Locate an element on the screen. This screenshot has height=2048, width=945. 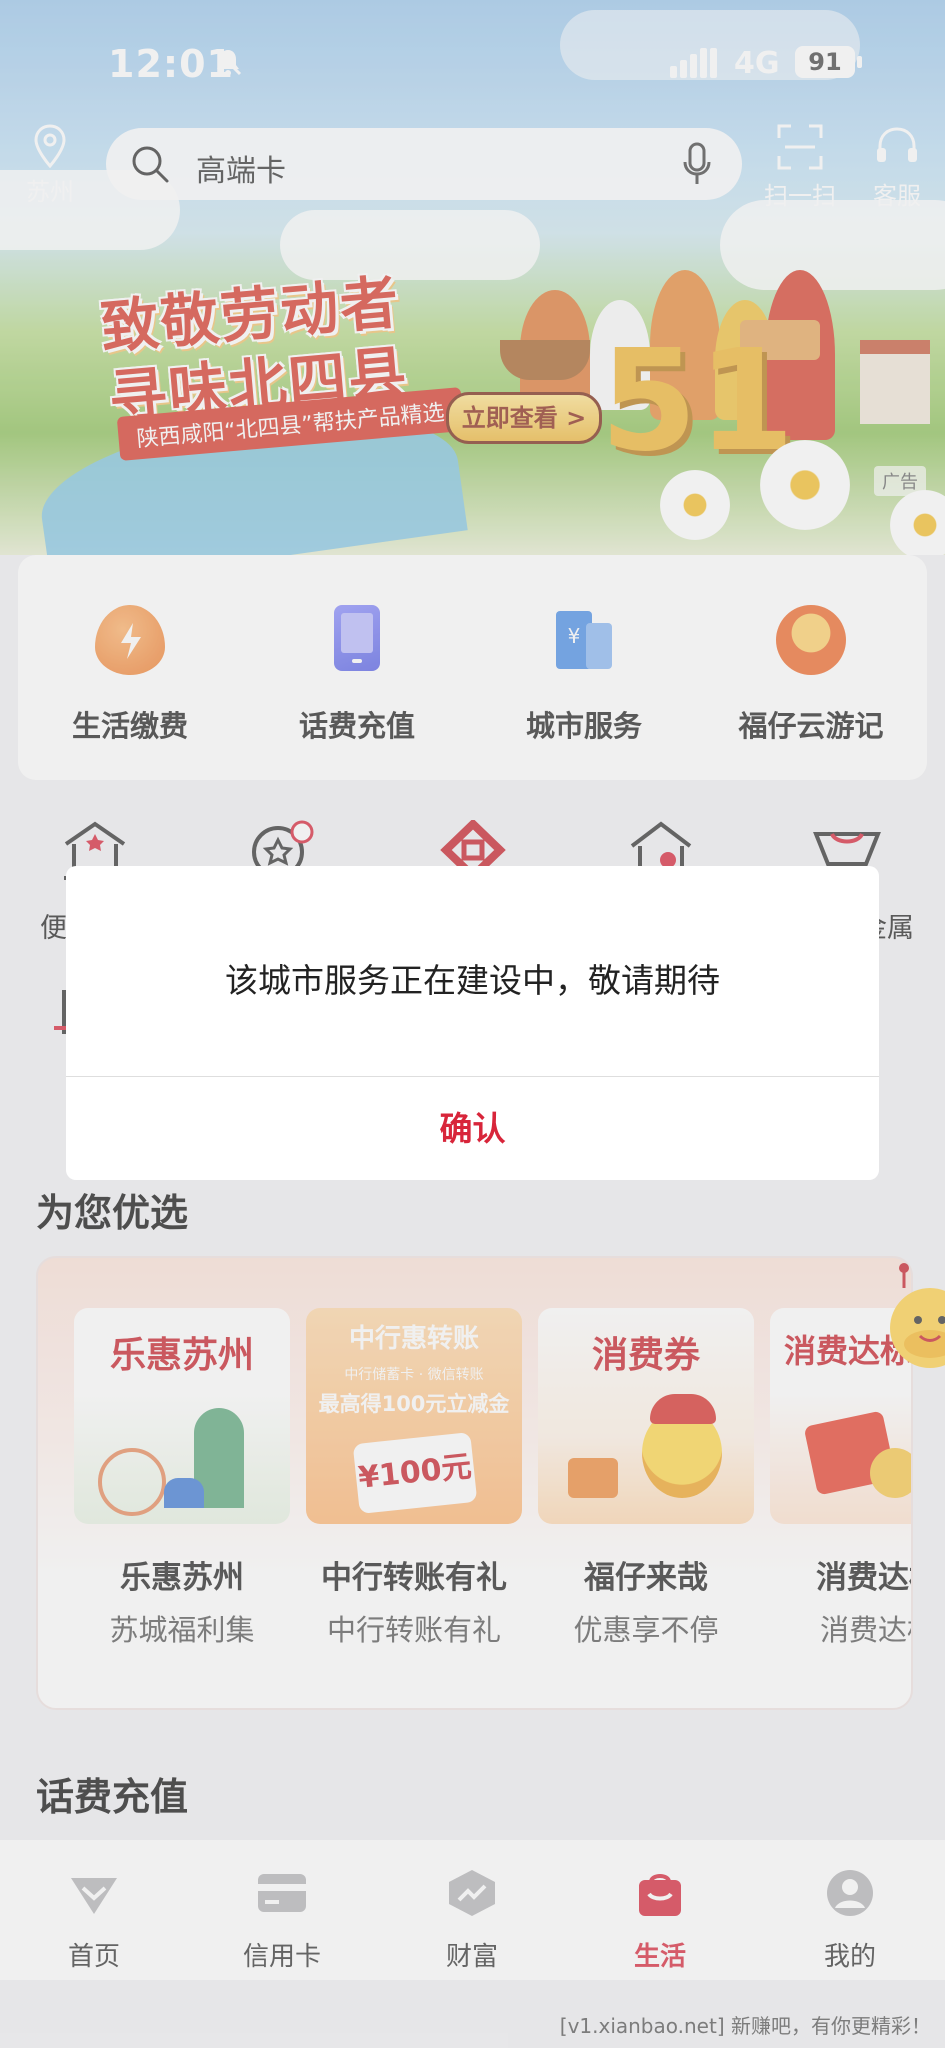
dialog-message: 该城市服务正在建设中，敬请期待 is located at coordinates (472, 980).